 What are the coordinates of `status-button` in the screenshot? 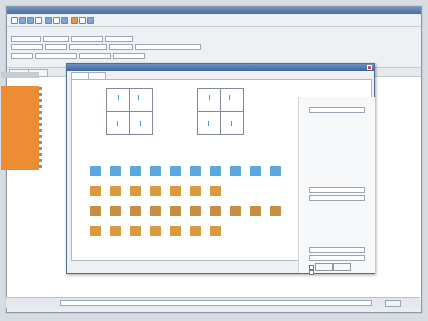 It's located at (393, 303).